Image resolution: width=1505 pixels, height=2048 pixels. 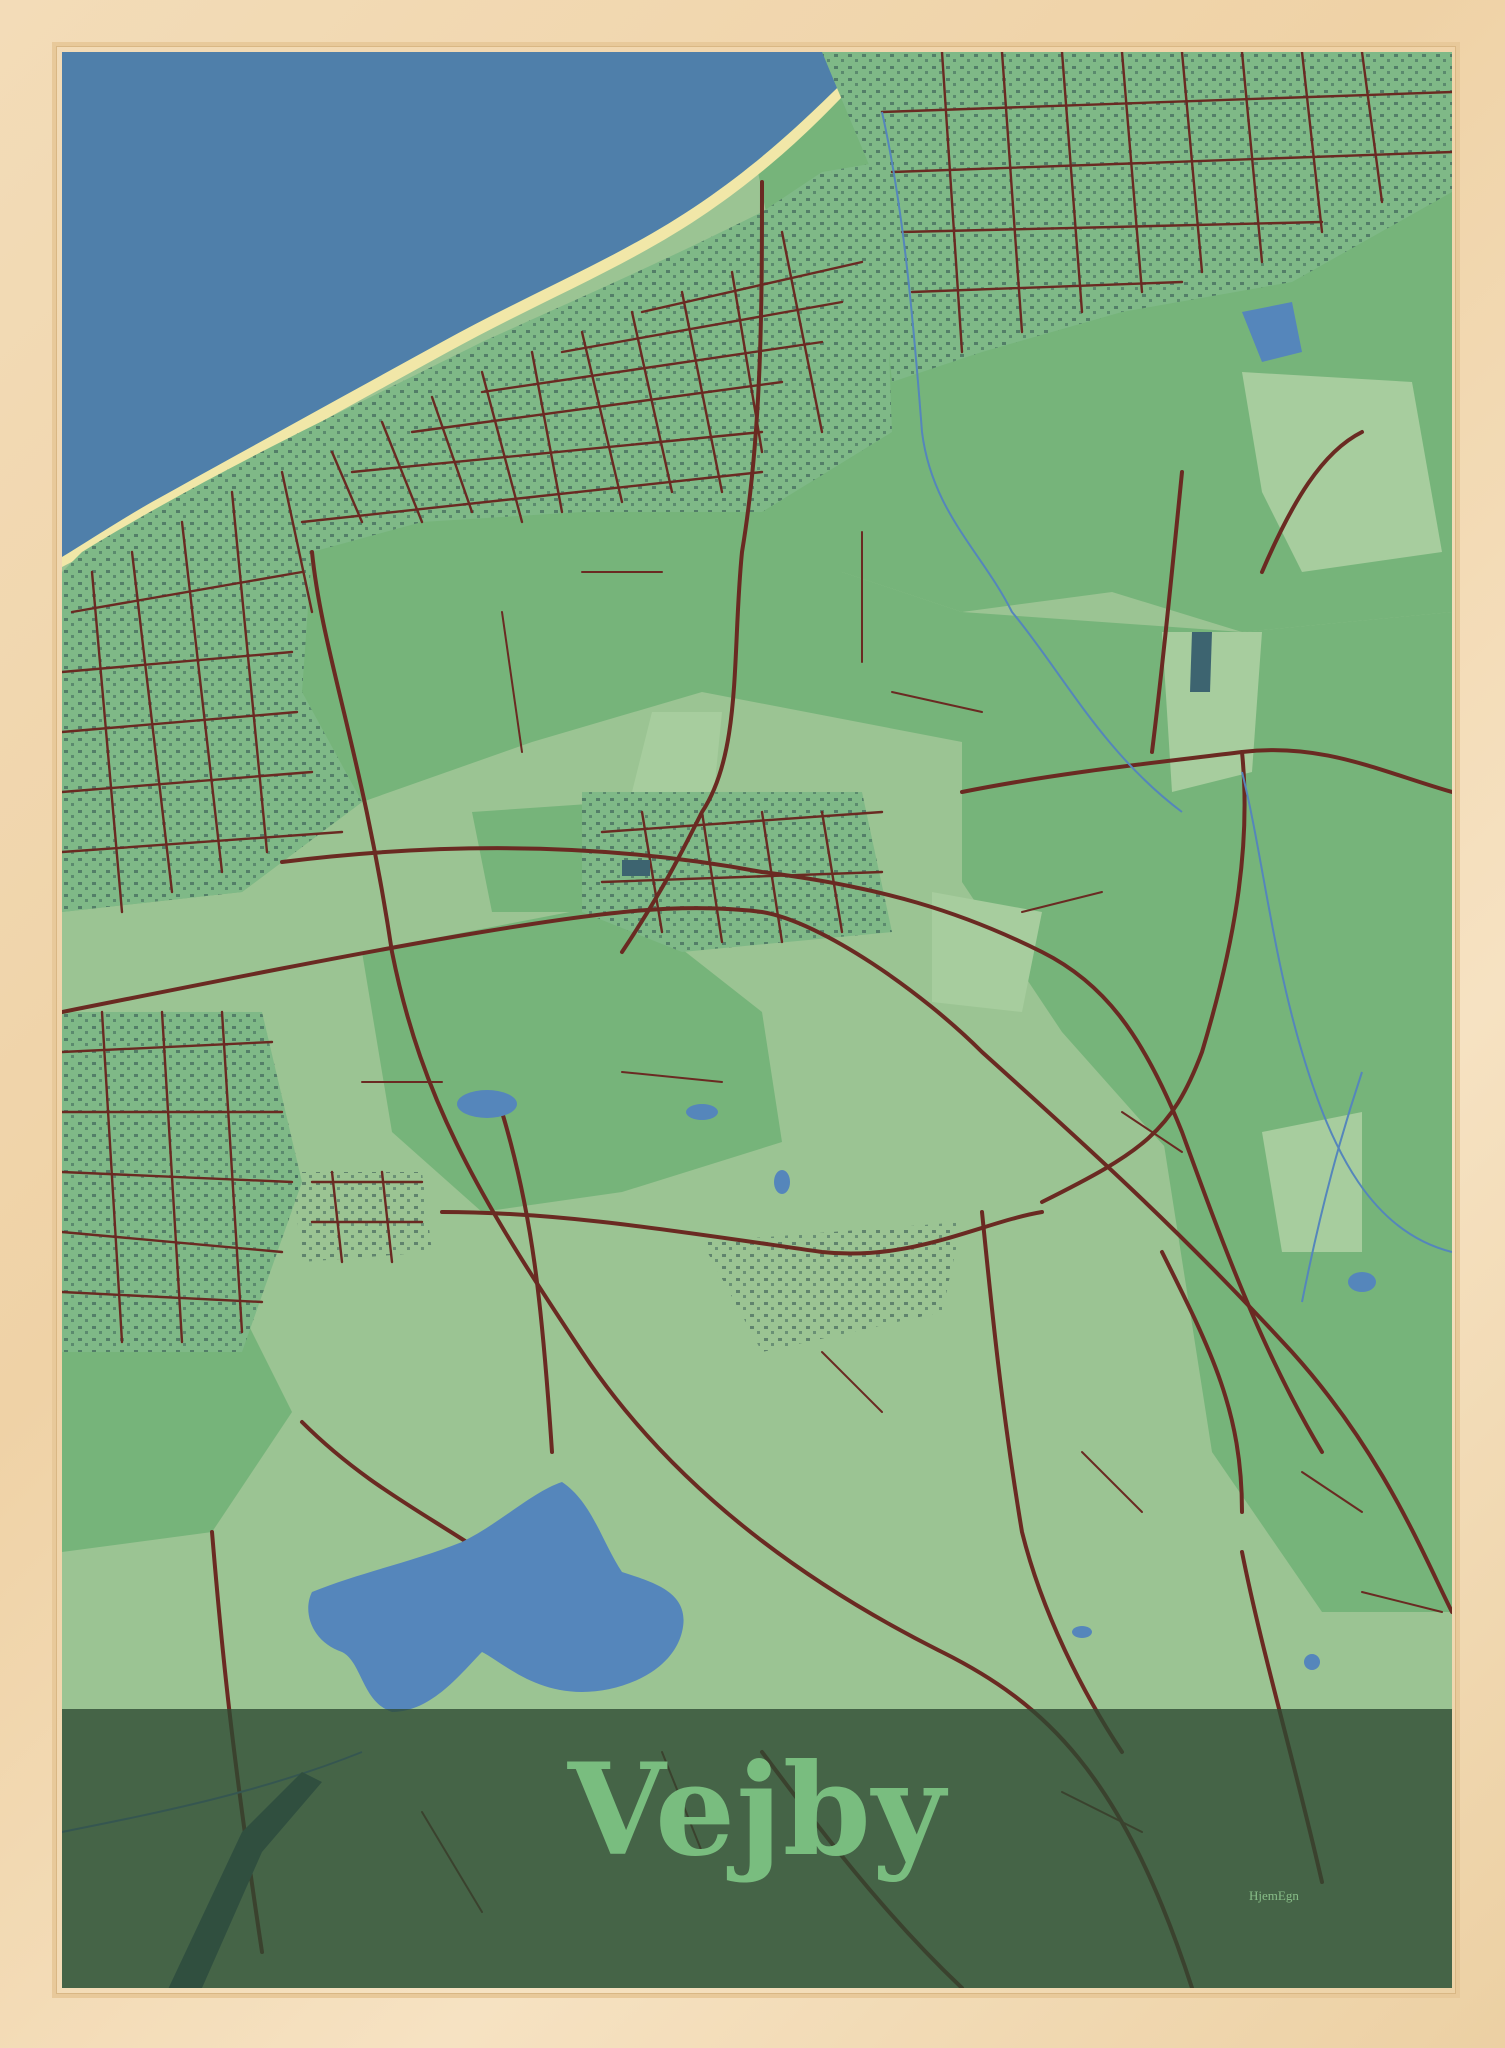 What do you see at coordinates (1201, 662) in the screenshot?
I see `reservoir` at bounding box center [1201, 662].